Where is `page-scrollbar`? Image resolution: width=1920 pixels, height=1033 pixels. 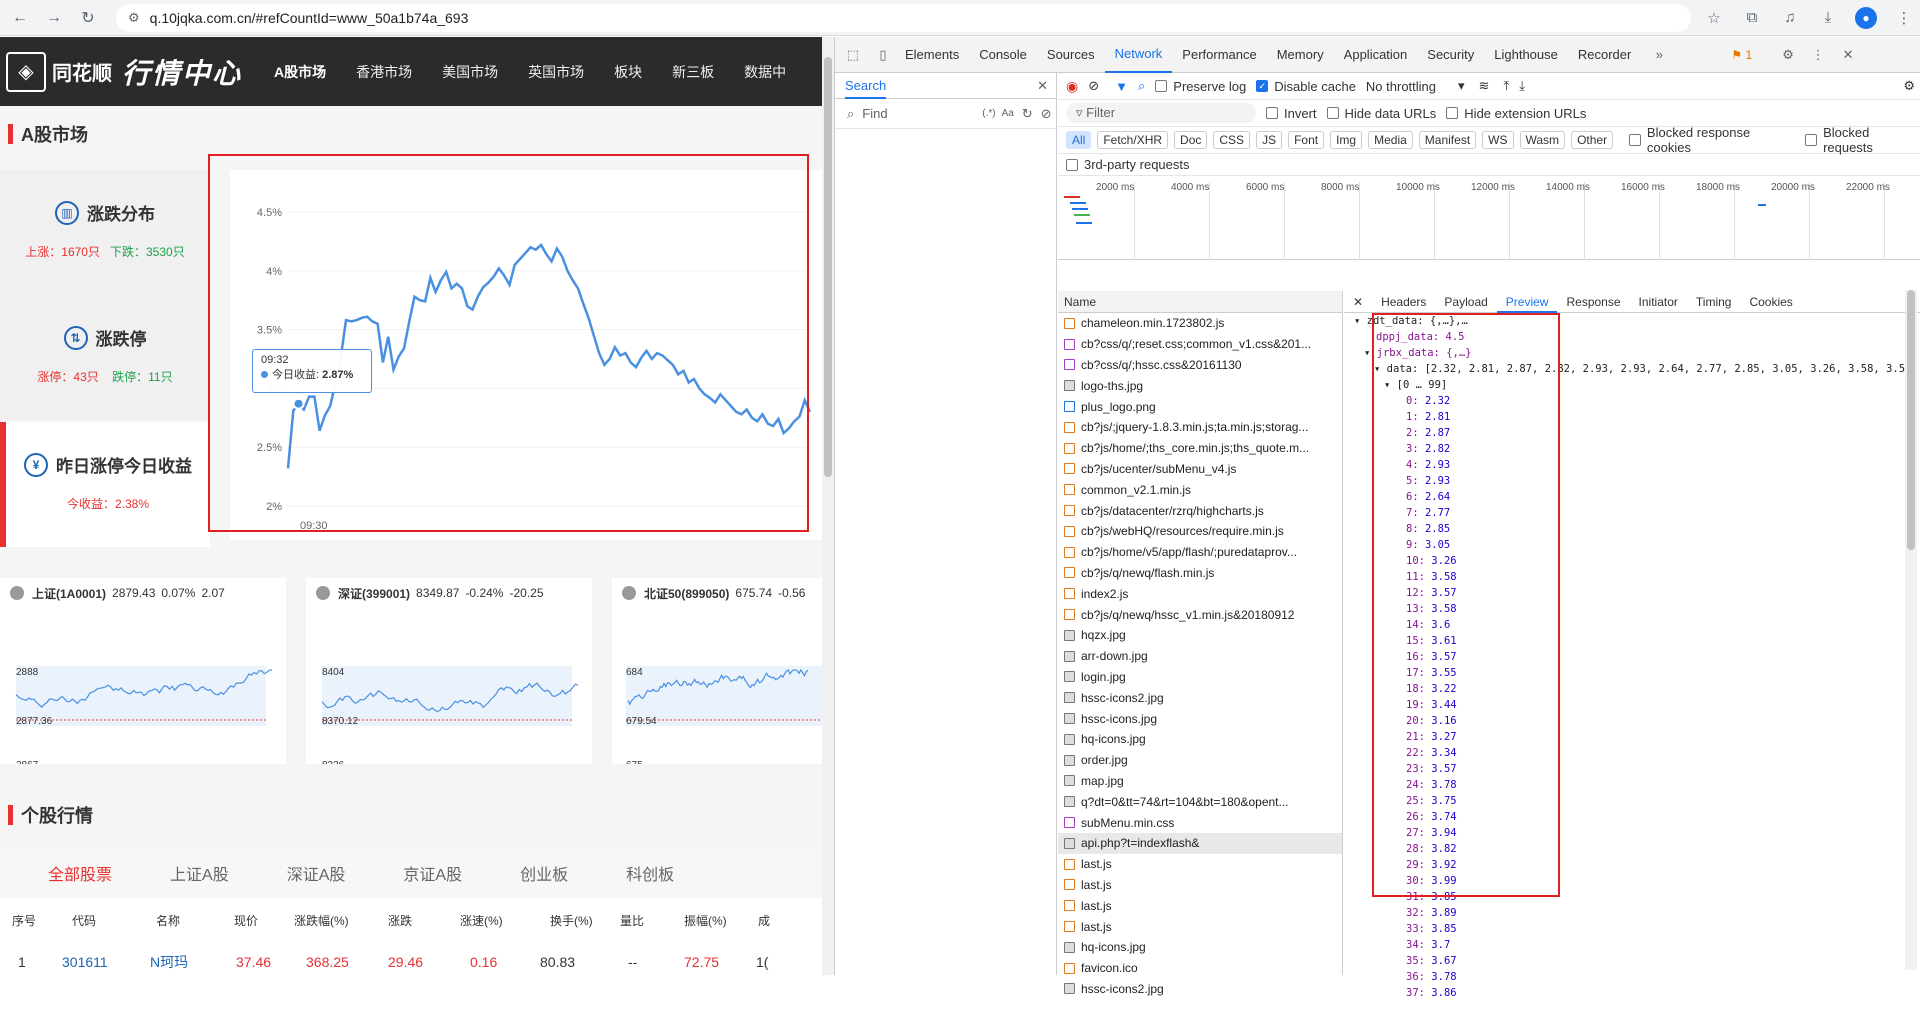 page-scrollbar is located at coordinates (828, 506).